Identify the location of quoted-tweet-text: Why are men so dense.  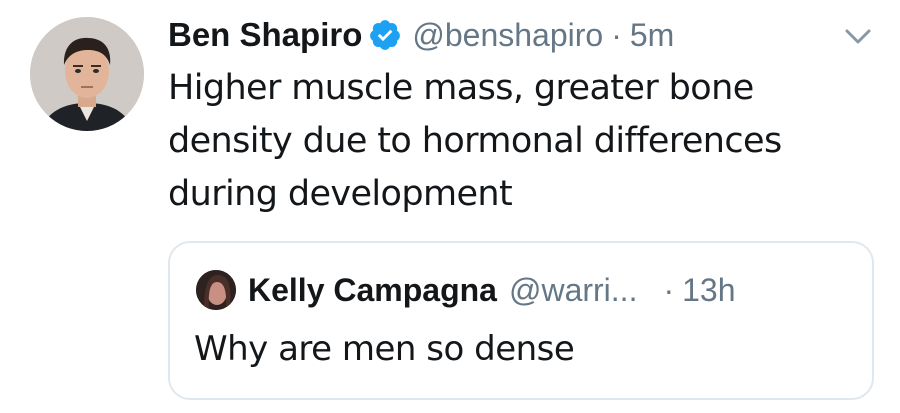
(384, 349).